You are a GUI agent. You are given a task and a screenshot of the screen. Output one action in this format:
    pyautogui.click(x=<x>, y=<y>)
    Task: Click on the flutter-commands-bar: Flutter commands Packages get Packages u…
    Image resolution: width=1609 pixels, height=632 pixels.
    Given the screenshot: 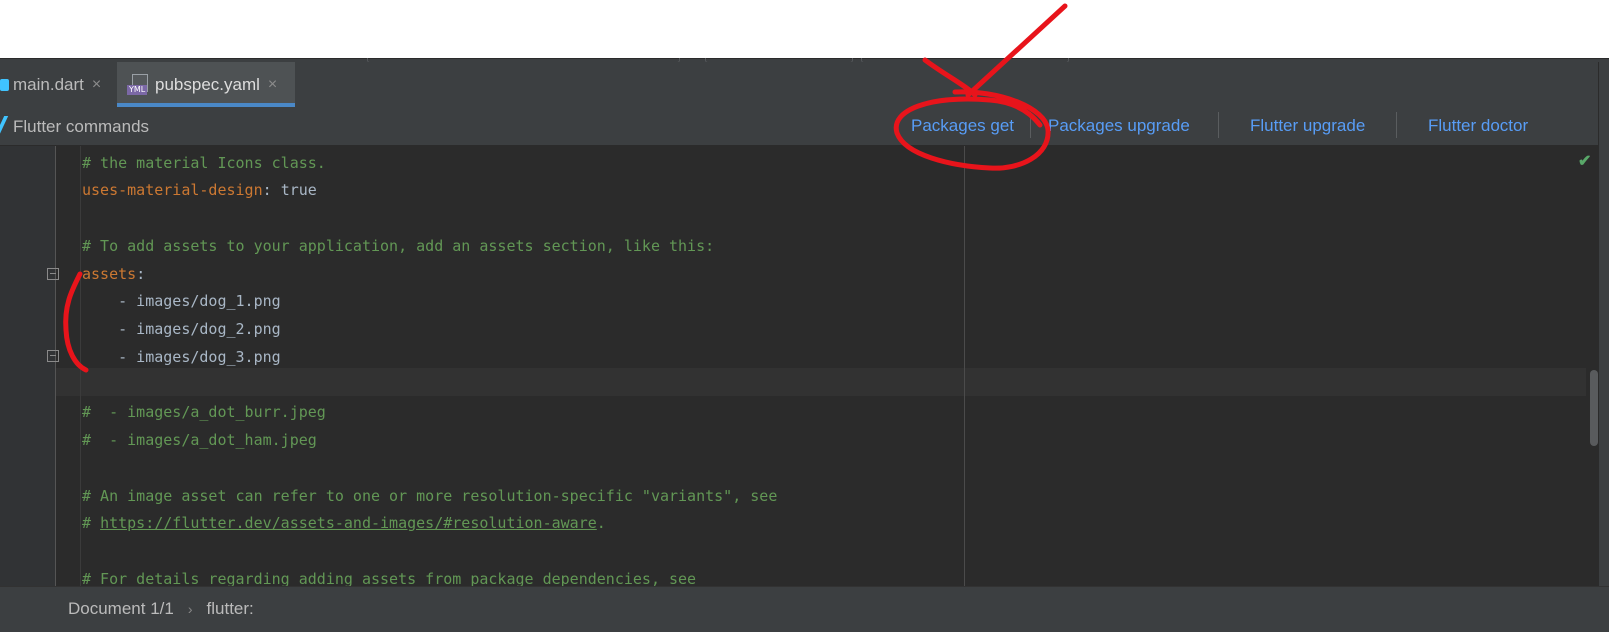 What is the action you would take?
    pyautogui.click(x=804, y=126)
    